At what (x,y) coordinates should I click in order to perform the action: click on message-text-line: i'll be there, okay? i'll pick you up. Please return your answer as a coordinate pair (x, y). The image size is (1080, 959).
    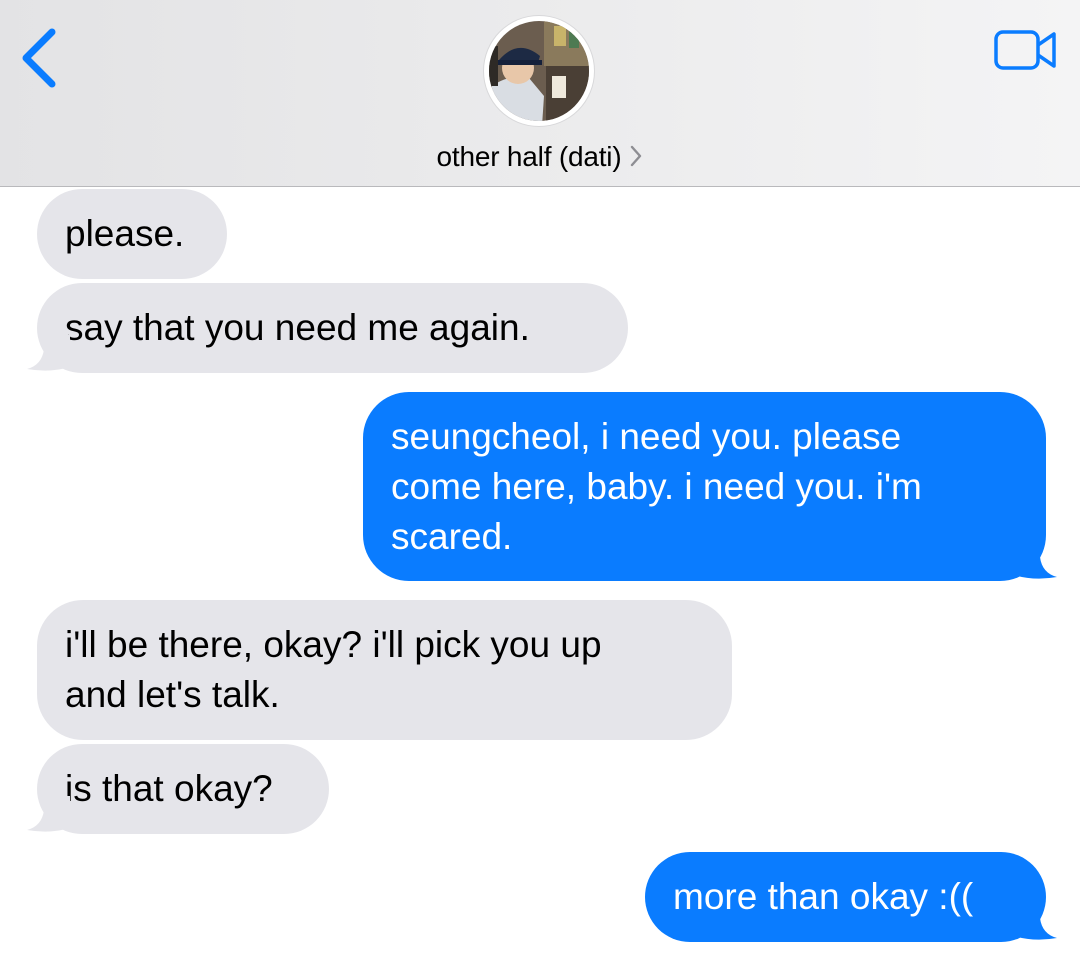
    Looking at the image, I should click on (333, 644).